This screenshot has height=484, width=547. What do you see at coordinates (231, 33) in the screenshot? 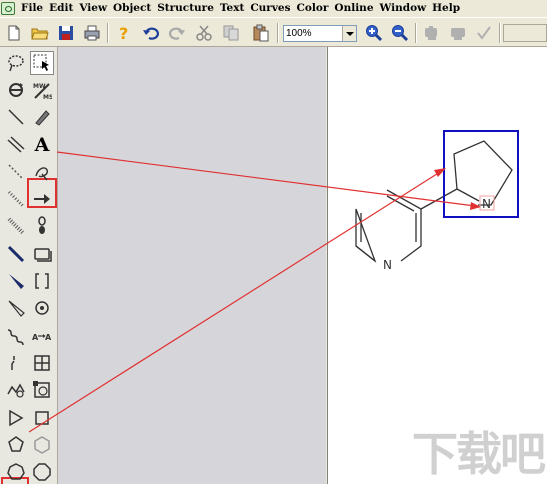
I see `copy-icon` at bounding box center [231, 33].